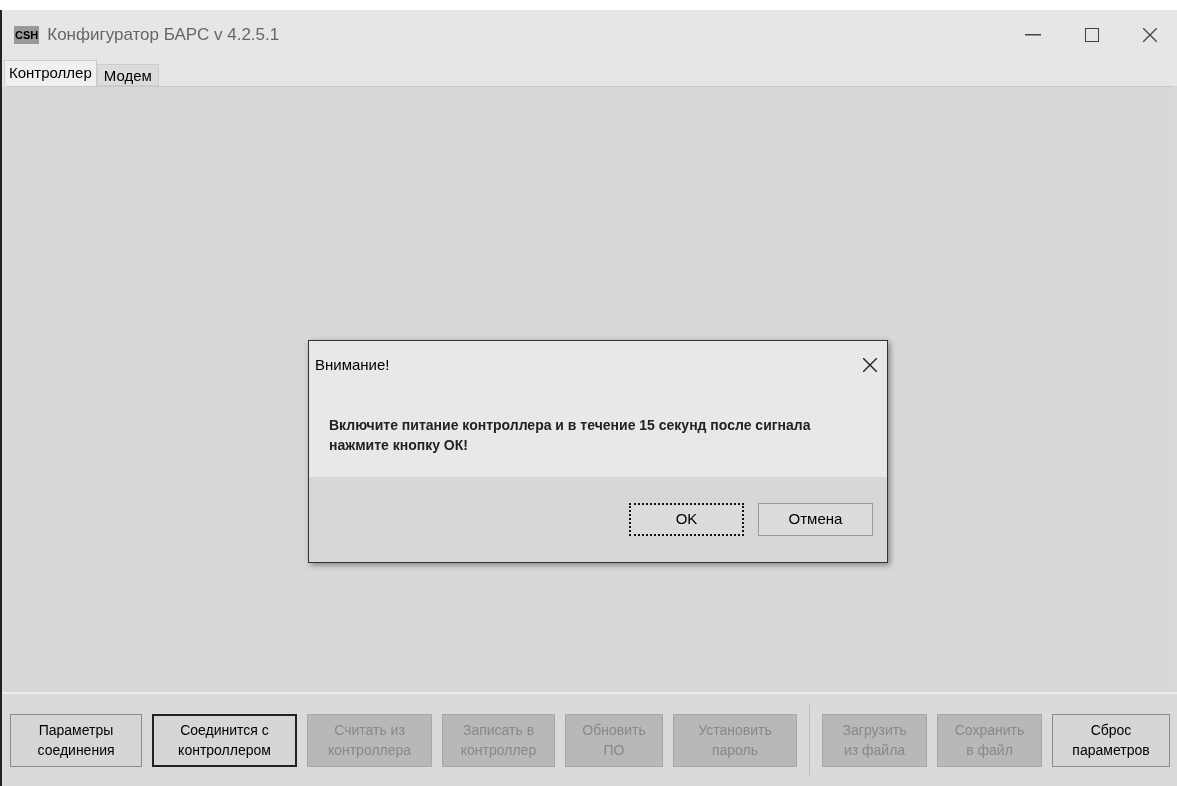  Describe the element at coordinates (352, 364) in the screenshot. I see `dialog-title: Внимание!` at that location.